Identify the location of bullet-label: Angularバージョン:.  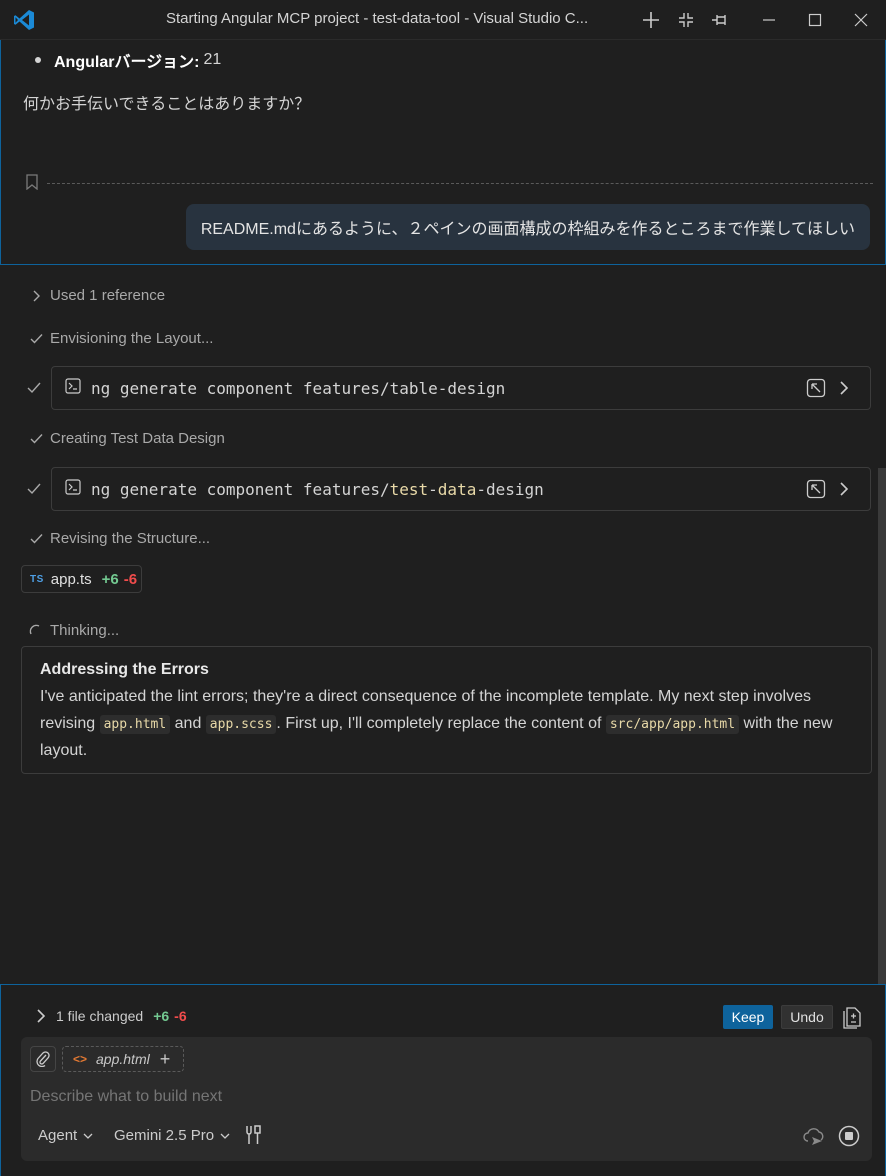
(127, 62).